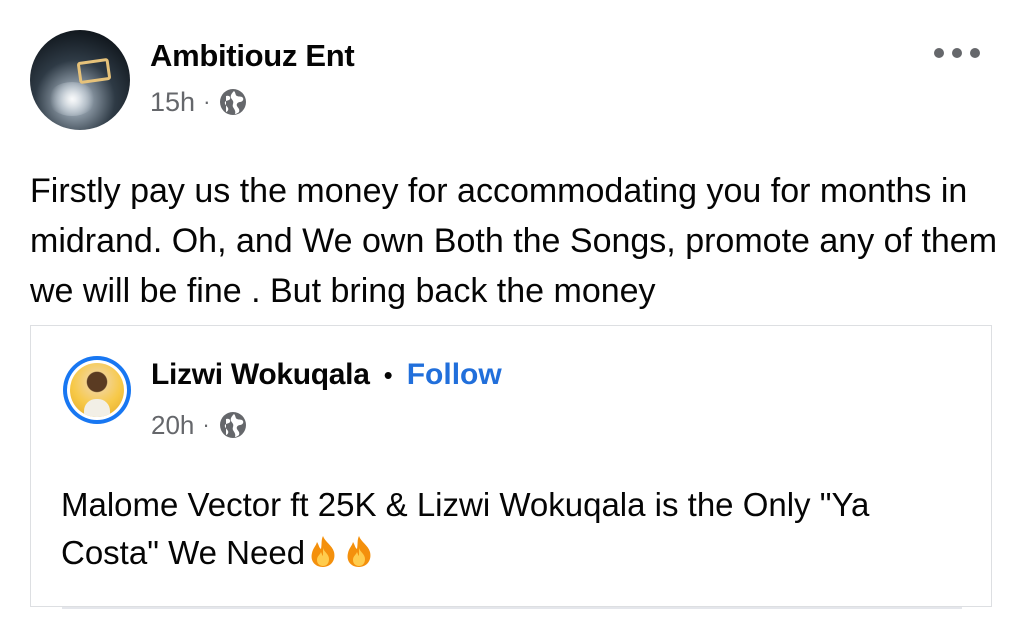  I want to click on more-options-icon, so click(957, 53).